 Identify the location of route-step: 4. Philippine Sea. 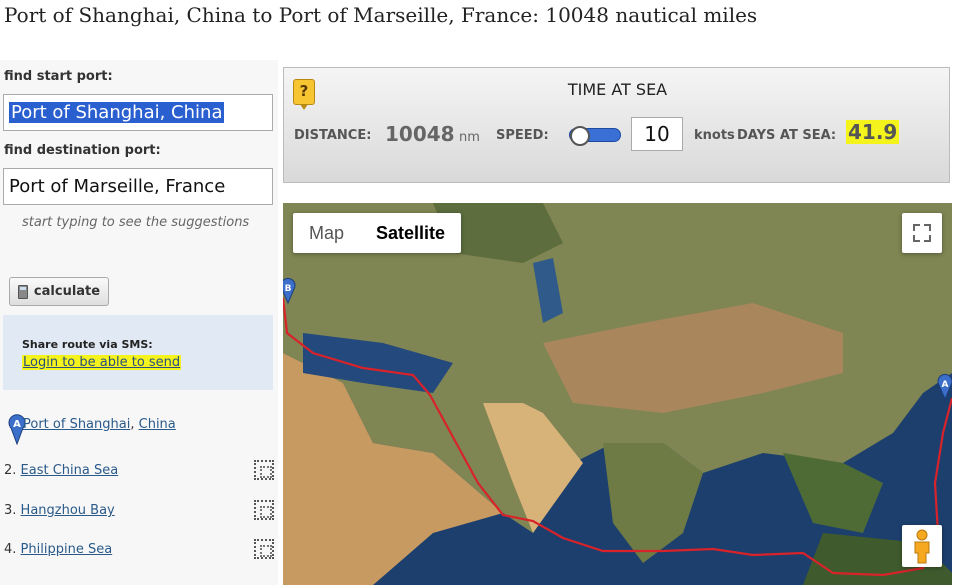
(139, 551).